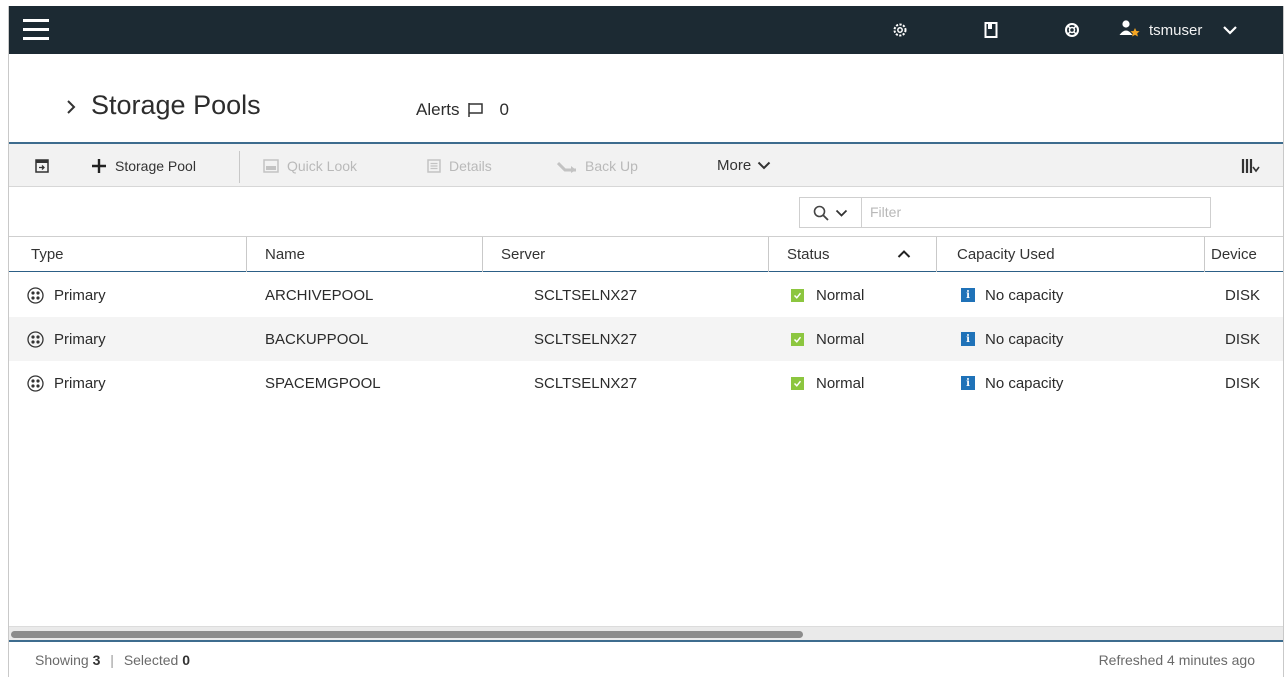 The image size is (1286, 677). What do you see at coordinates (991, 30) in the screenshot?
I see `bookmark-icon` at bounding box center [991, 30].